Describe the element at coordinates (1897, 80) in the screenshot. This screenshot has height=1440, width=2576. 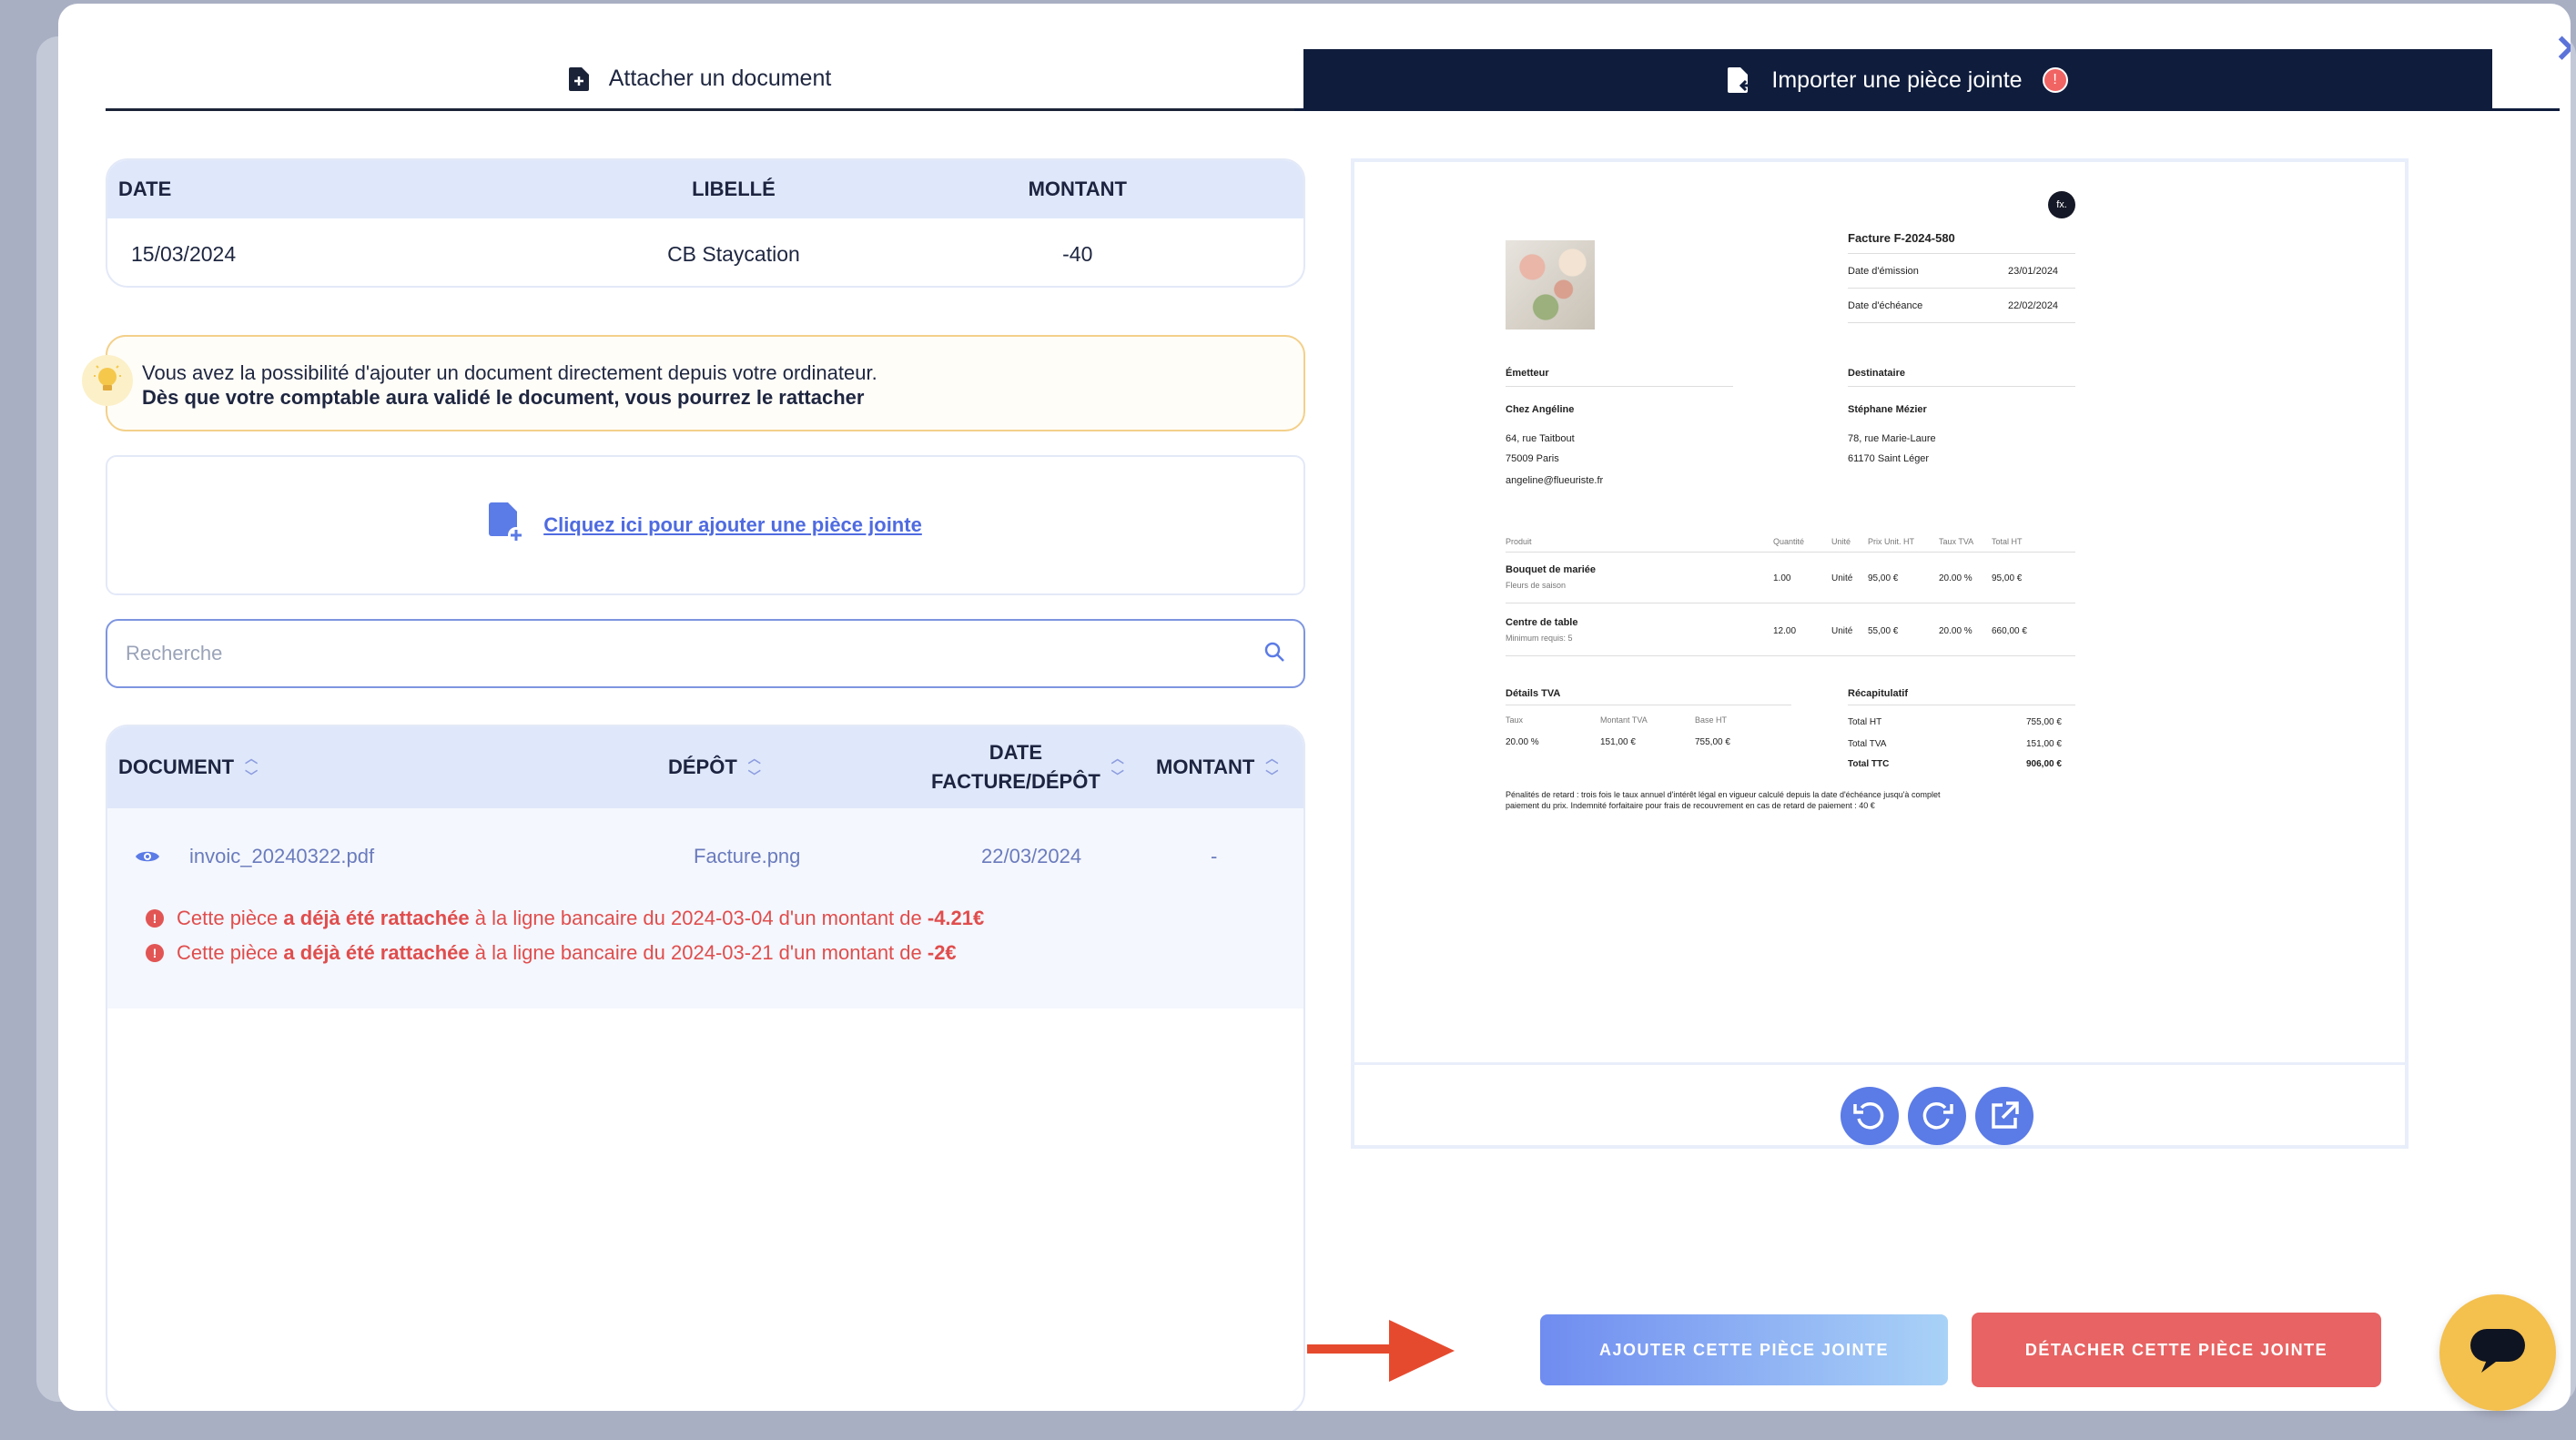
I see `tab-import-attachment: Importer une pièce jointe !` at that location.